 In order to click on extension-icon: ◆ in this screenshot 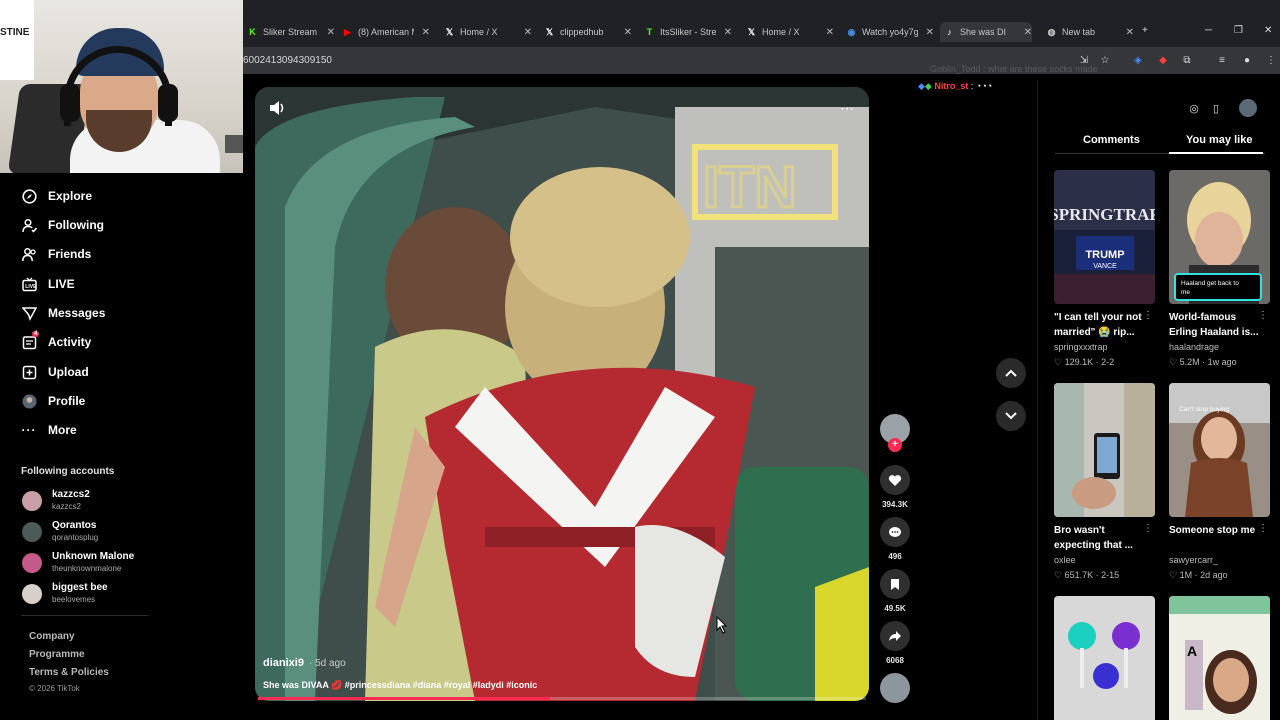, I will do `click(1163, 60)`.